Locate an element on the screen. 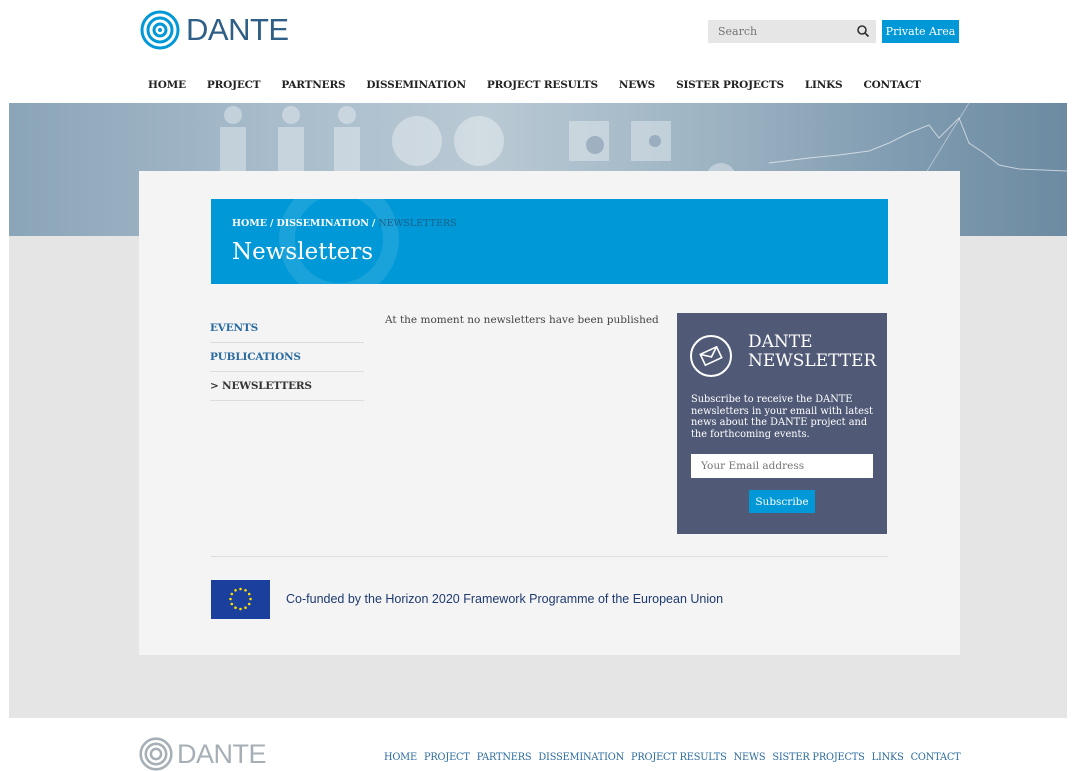  dante-logo: DANTE is located at coordinates (214, 30).